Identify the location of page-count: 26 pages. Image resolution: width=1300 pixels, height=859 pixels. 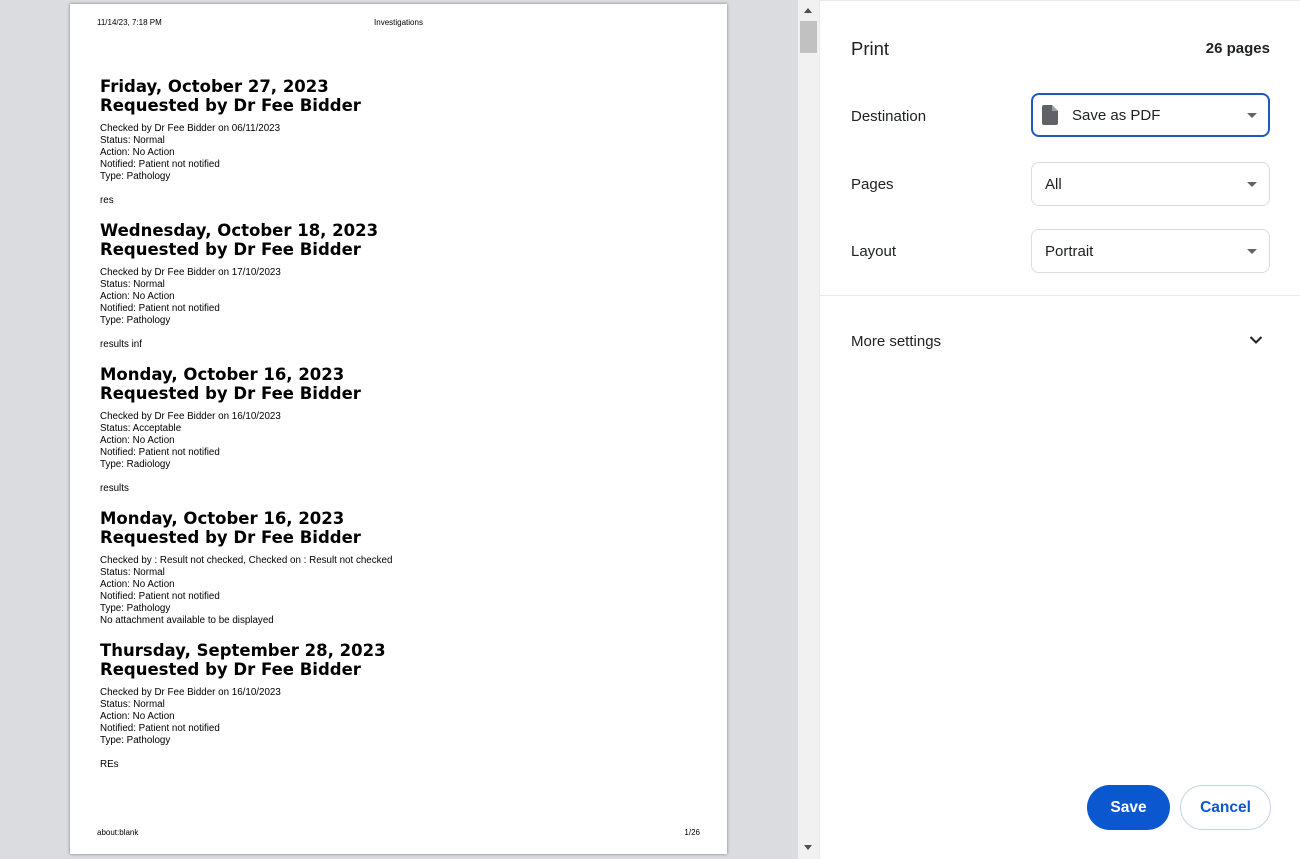
(1237, 48).